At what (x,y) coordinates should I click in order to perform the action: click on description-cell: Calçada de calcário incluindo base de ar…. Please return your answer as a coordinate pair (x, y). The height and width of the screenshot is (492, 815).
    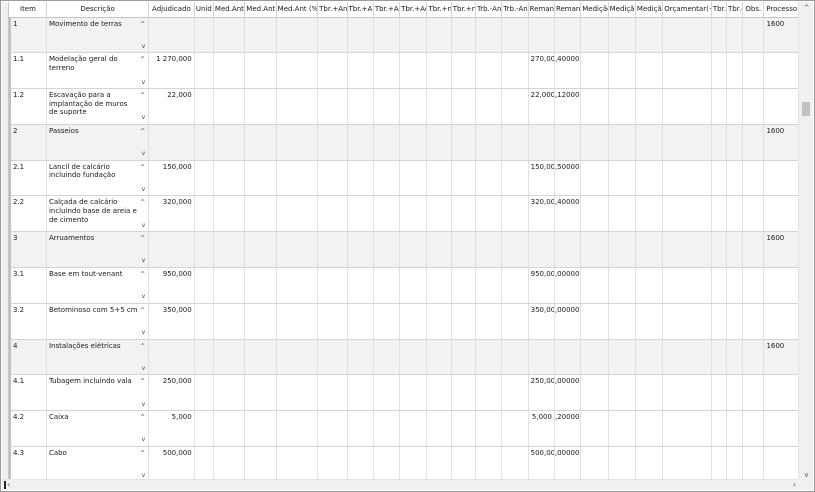
    Looking at the image, I should click on (98, 214).